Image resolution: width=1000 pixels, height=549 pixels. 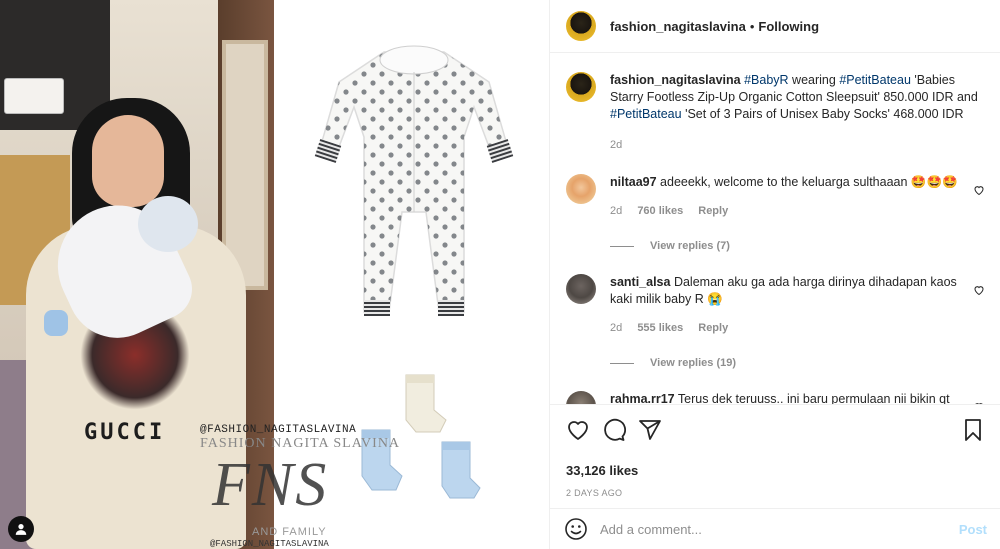 What do you see at coordinates (421, 436) in the screenshot?
I see `socks-image` at bounding box center [421, 436].